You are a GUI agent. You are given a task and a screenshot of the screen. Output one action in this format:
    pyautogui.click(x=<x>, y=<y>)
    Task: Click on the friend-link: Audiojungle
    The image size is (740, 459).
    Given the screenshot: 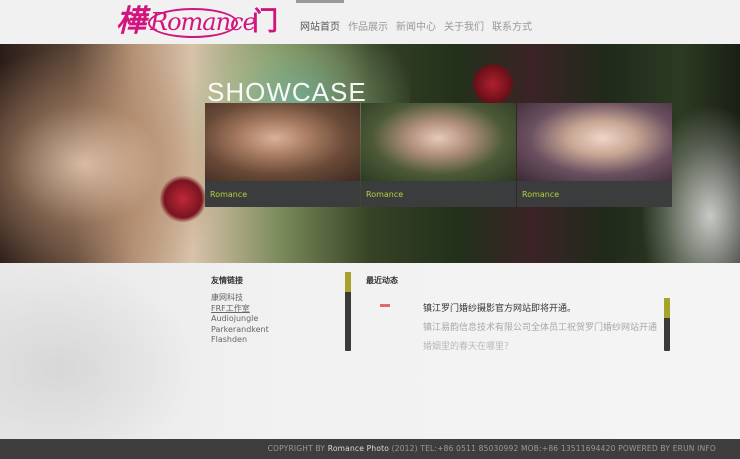 What is the action you would take?
    pyautogui.click(x=240, y=319)
    